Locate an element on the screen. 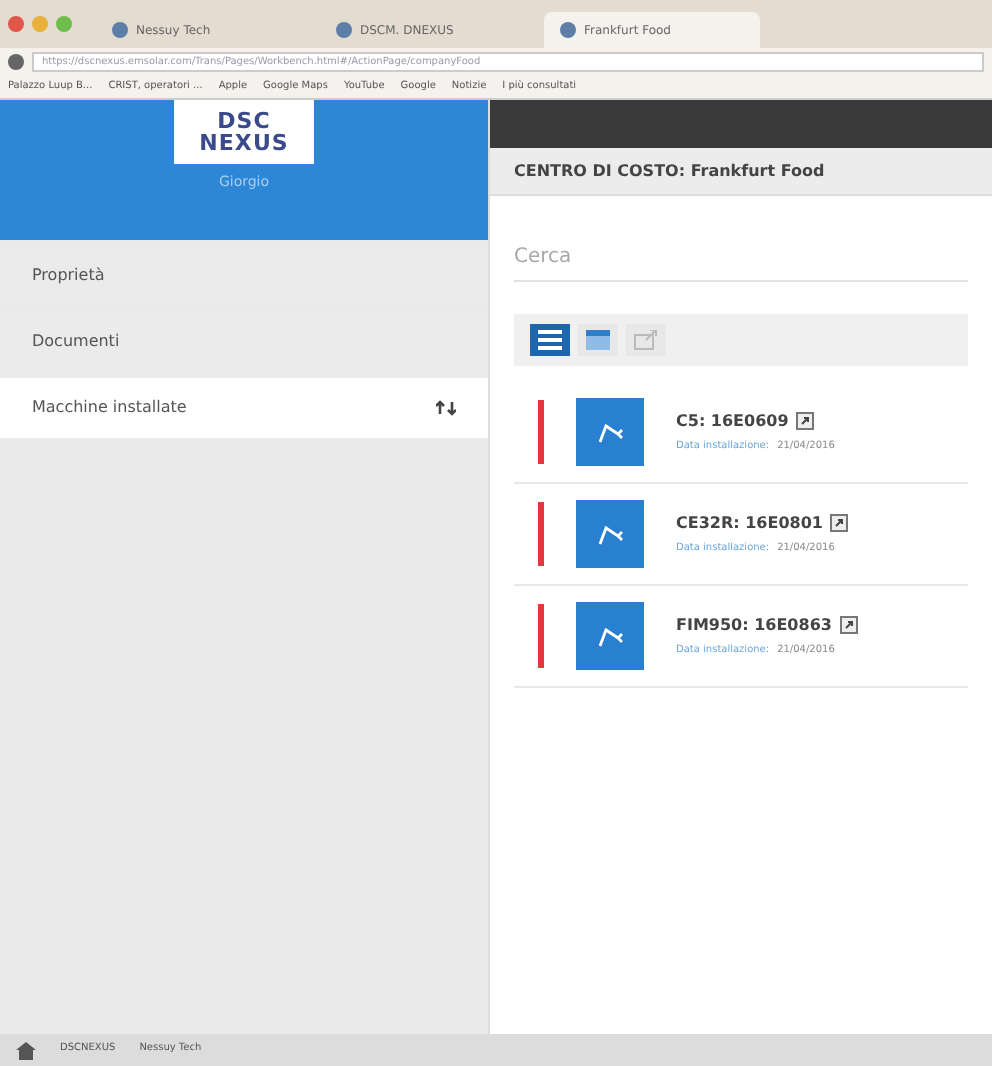 The image size is (992, 1066). machine-title: C5: 16E0609 is located at coordinates (732, 421).